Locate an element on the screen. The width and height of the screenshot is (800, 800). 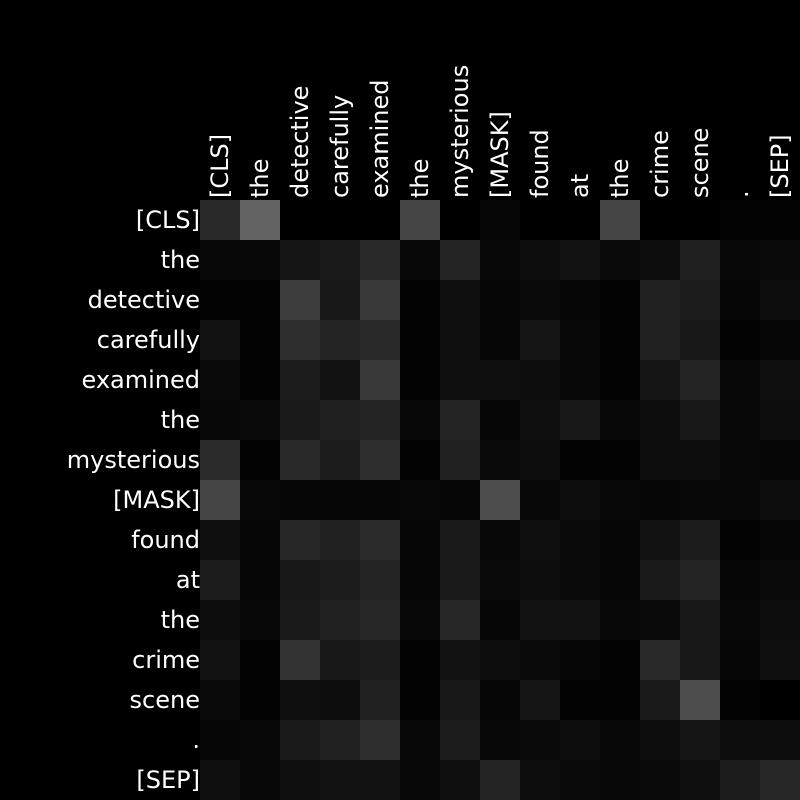
y-tick-label: found is located at coordinates (165, 540).